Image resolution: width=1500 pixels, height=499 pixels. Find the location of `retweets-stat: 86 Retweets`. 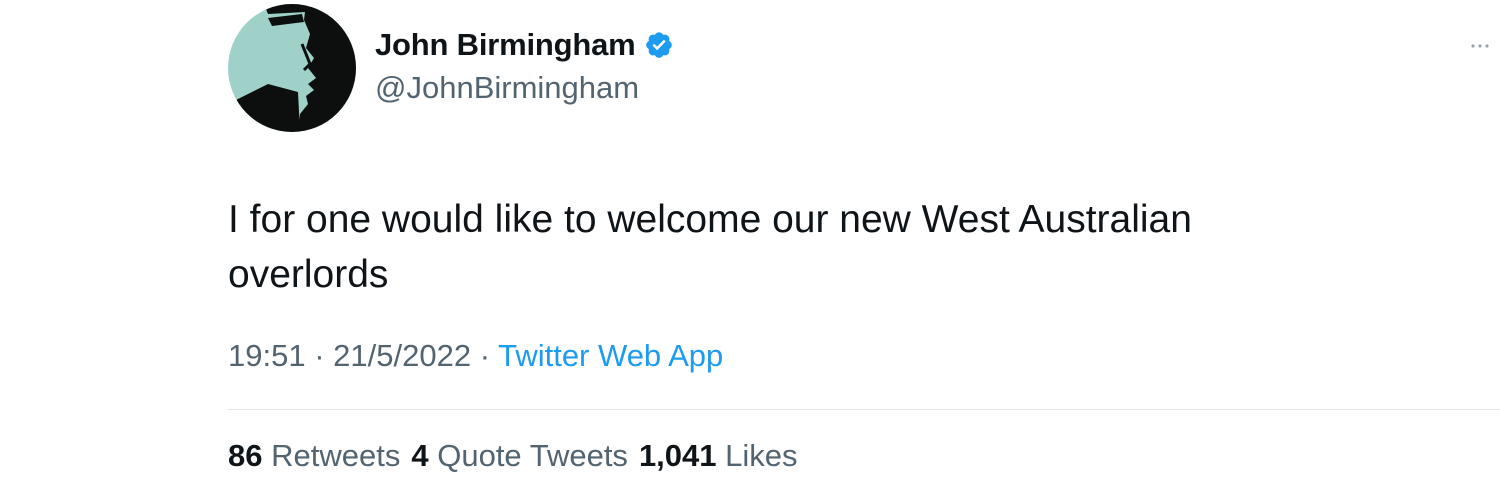

retweets-stat: 86 Retweets is located at coordinates (314, 456).